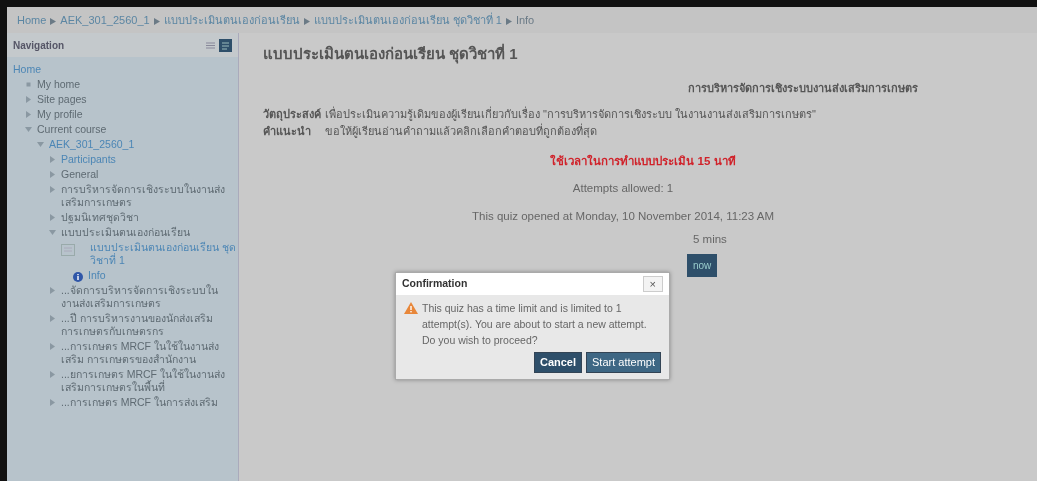  What do you see at coordinates (149, 196) in the screenshot?
I see `nav-item: การบริหารจัดการเชิงระบบในงานส่งเสริมการเกษตร` at bounding box center [149, 196].